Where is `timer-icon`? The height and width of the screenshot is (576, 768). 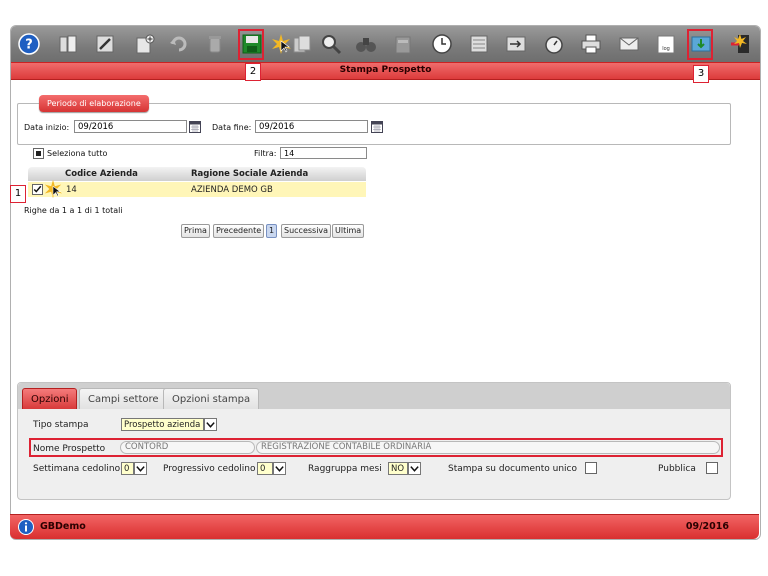 timer-icon is located at coordinates (554, 44).